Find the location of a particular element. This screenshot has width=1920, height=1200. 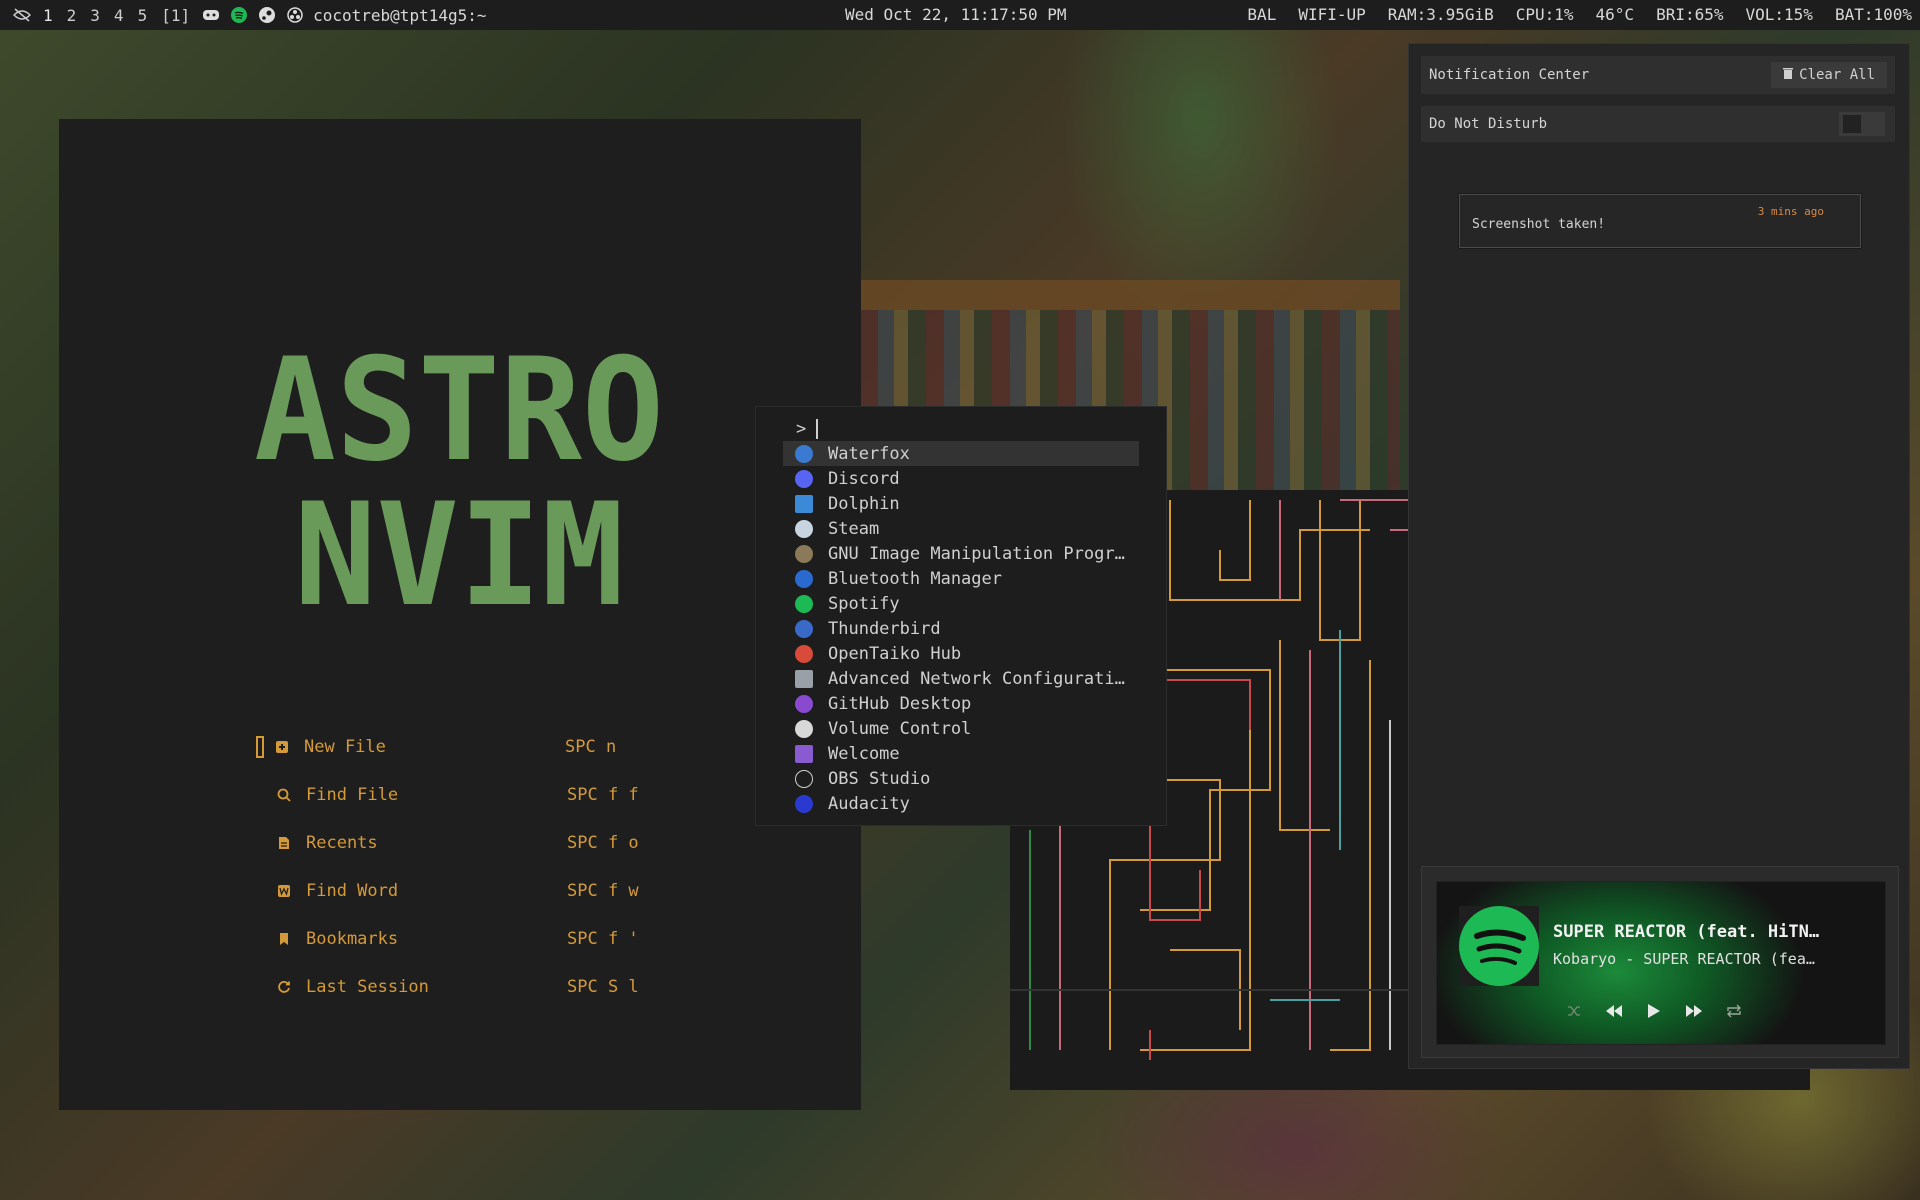

launcher-item-obs: OBS Studio is located at coordinates (961, 778).